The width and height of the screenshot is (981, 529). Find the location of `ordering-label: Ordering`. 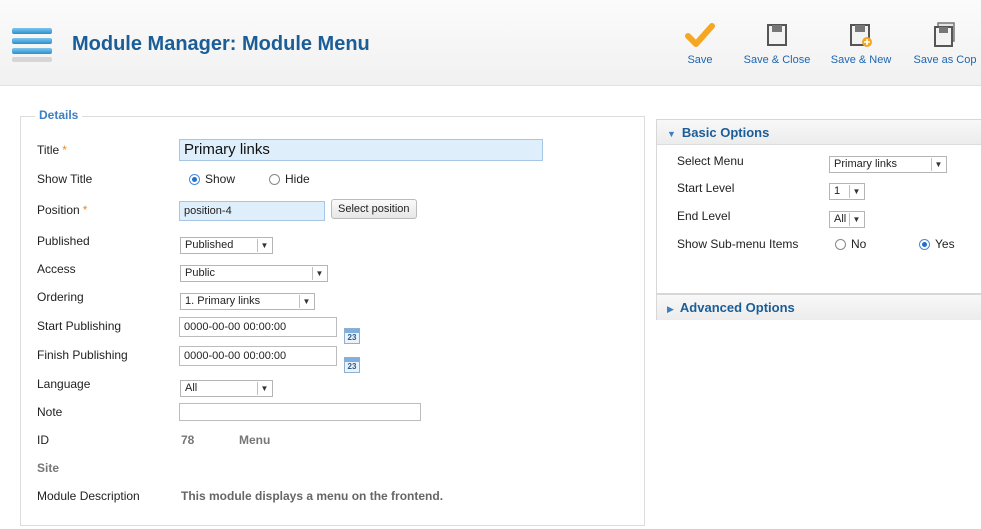

ordering-label: Ordering is located at coordinates (60, 297).